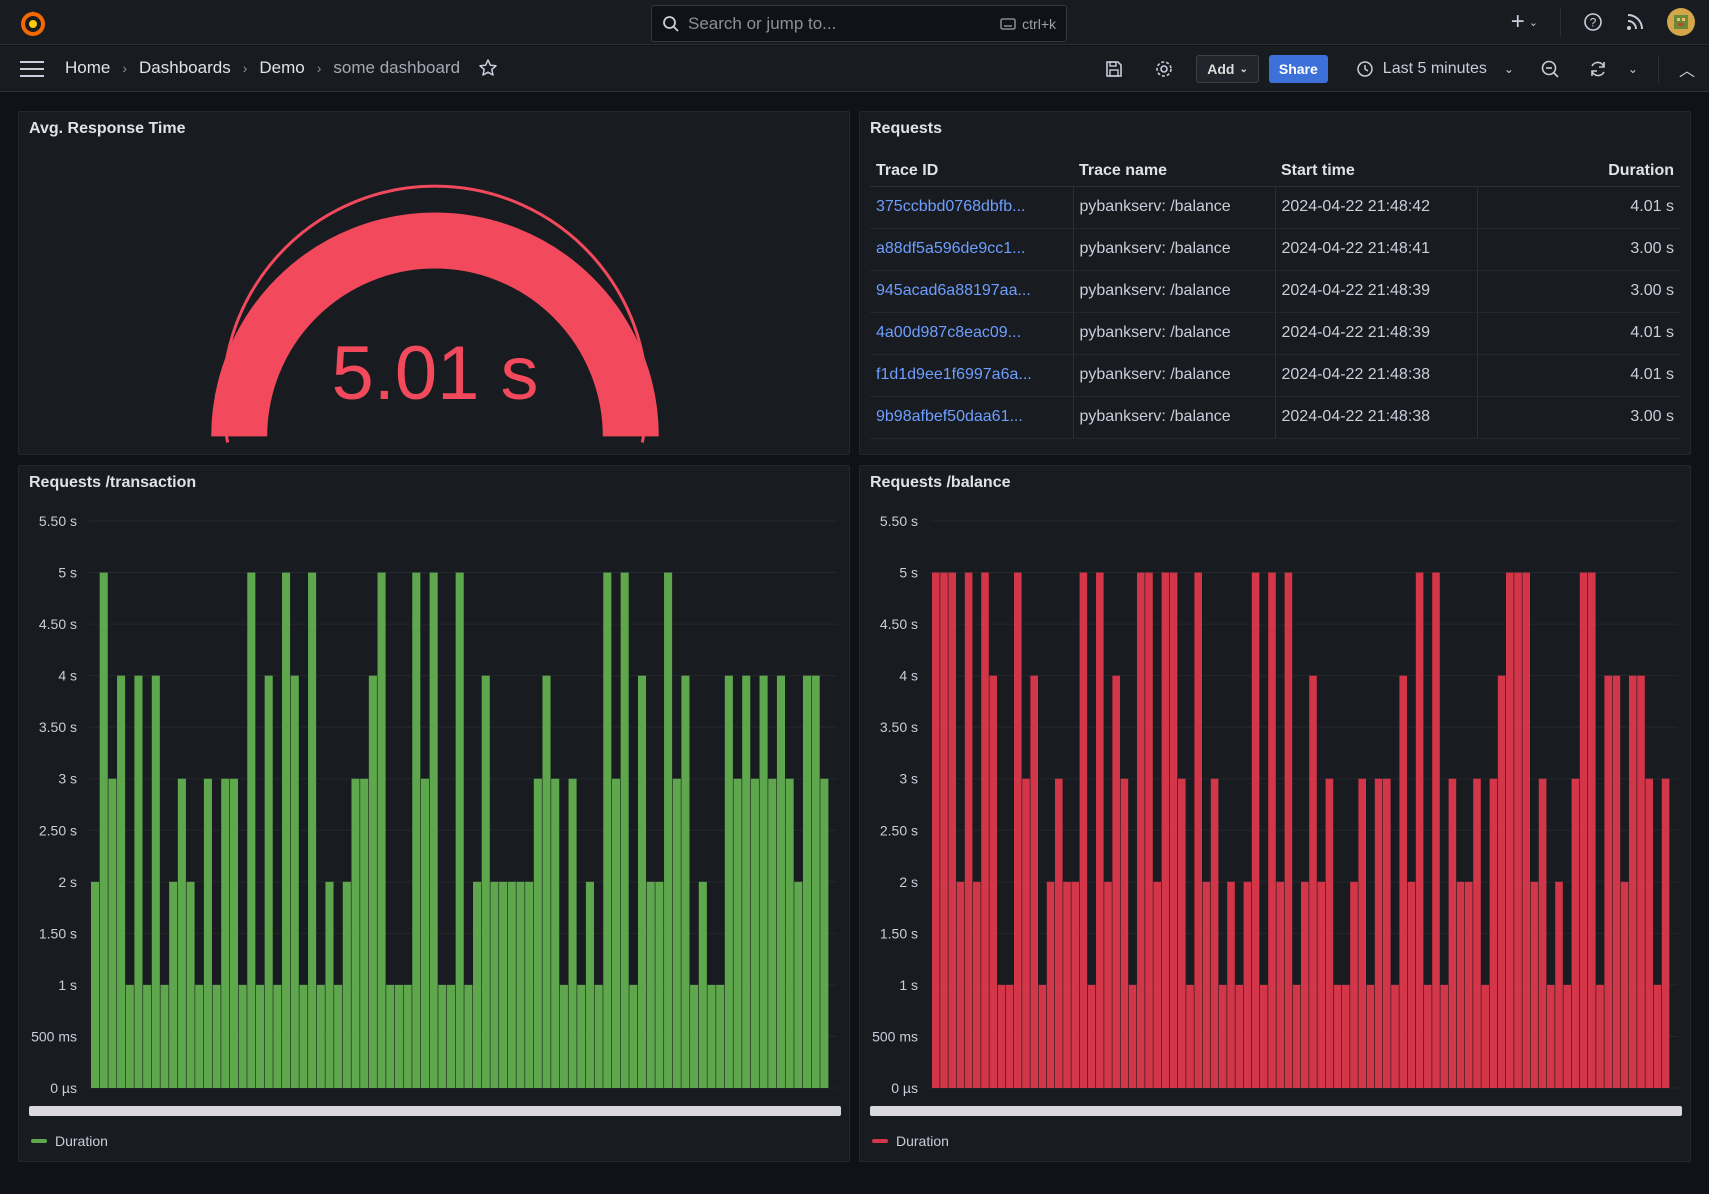 Image resolution: width=1709 pixels, height=1194 pixels. I want to click on column-header-trace-id: Trace ID, so click(971, 171).